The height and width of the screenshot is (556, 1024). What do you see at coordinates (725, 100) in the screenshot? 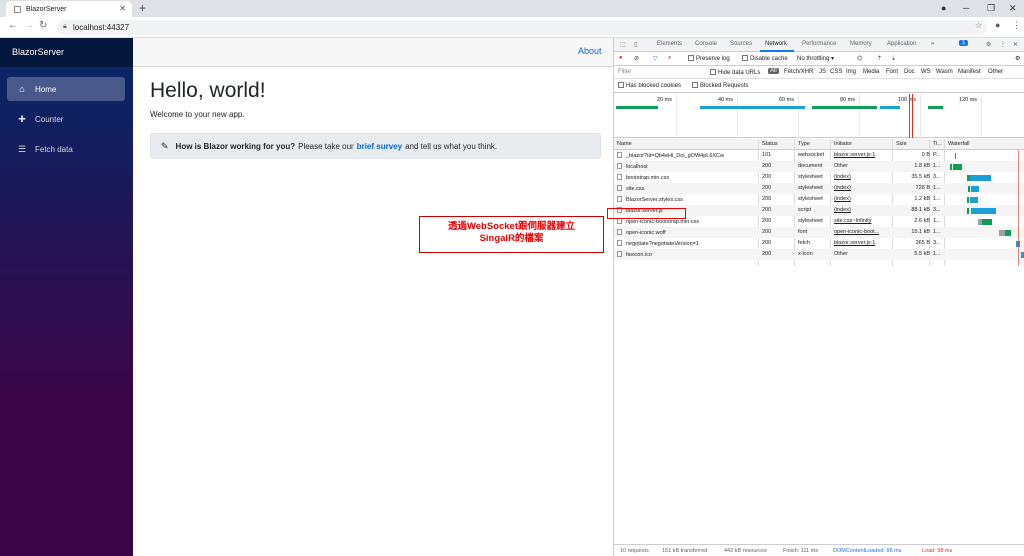
I see `timeline-tick: 40 ms` at bounding box center [725, 100].